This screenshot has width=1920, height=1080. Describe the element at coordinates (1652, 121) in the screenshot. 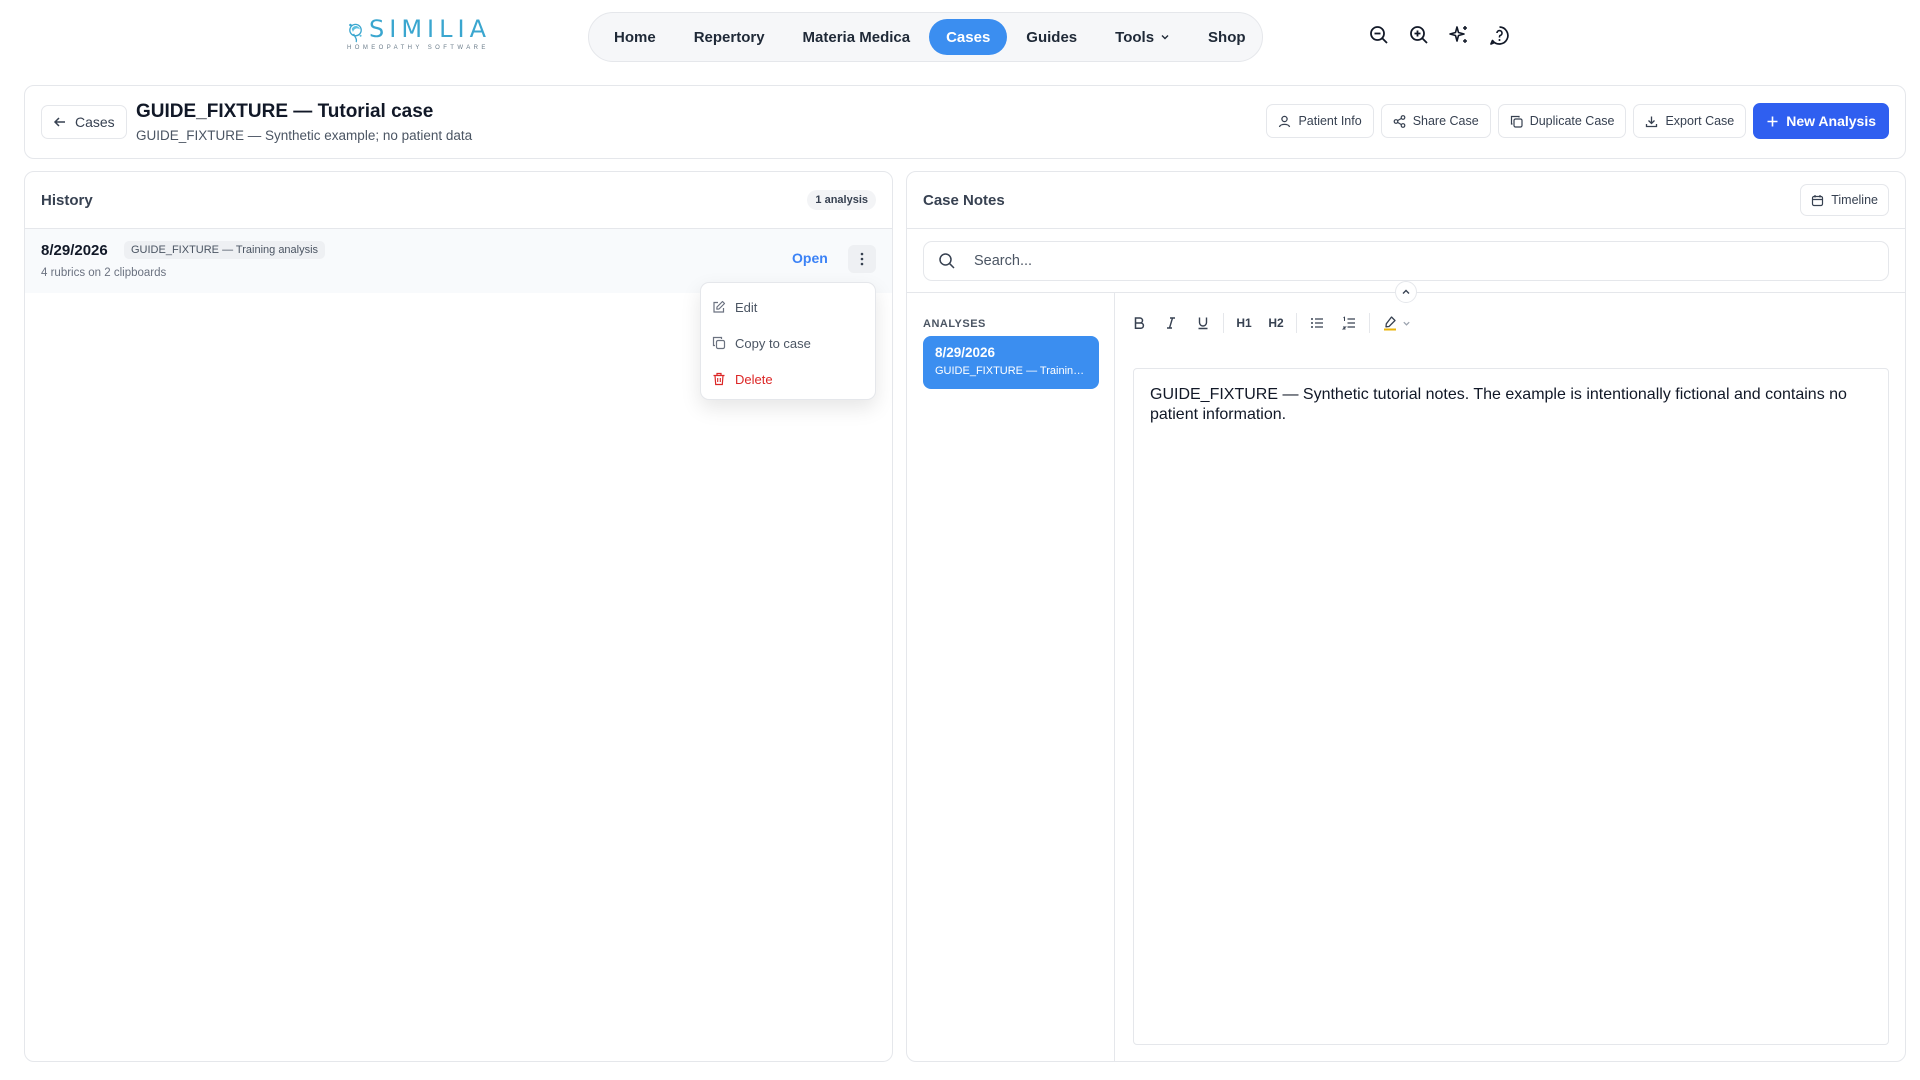

I see `download-icon` at that location.